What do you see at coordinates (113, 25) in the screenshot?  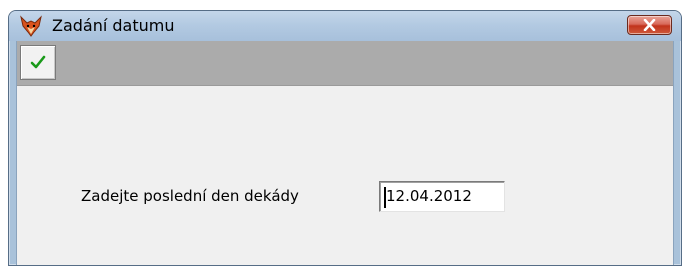 I see `window-title: Zadání datumu` at bounding box center [113, 25].